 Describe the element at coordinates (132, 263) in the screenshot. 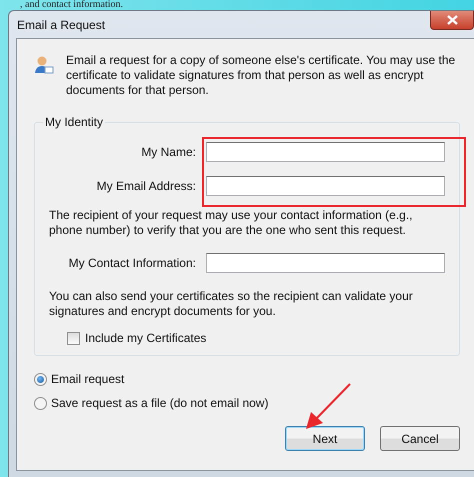

I see `field-label: My Contact Information:` at that location.